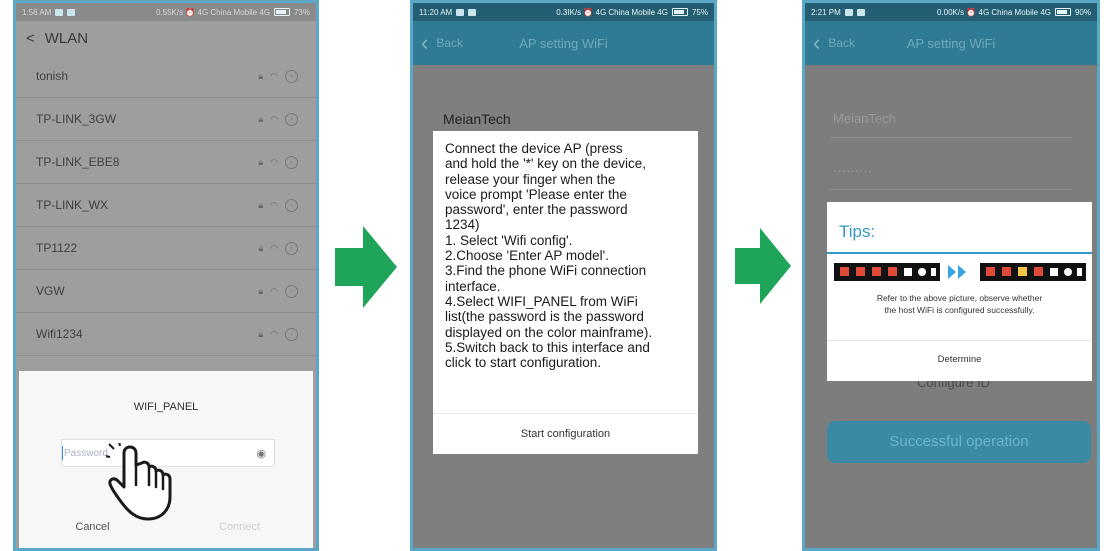 The width and height of the screenshot is (1104, 551). What do you see at coordinates (959, 228) in the screenshot?
I see `dialog-title: Tips:` at bounding box center [959, 228].